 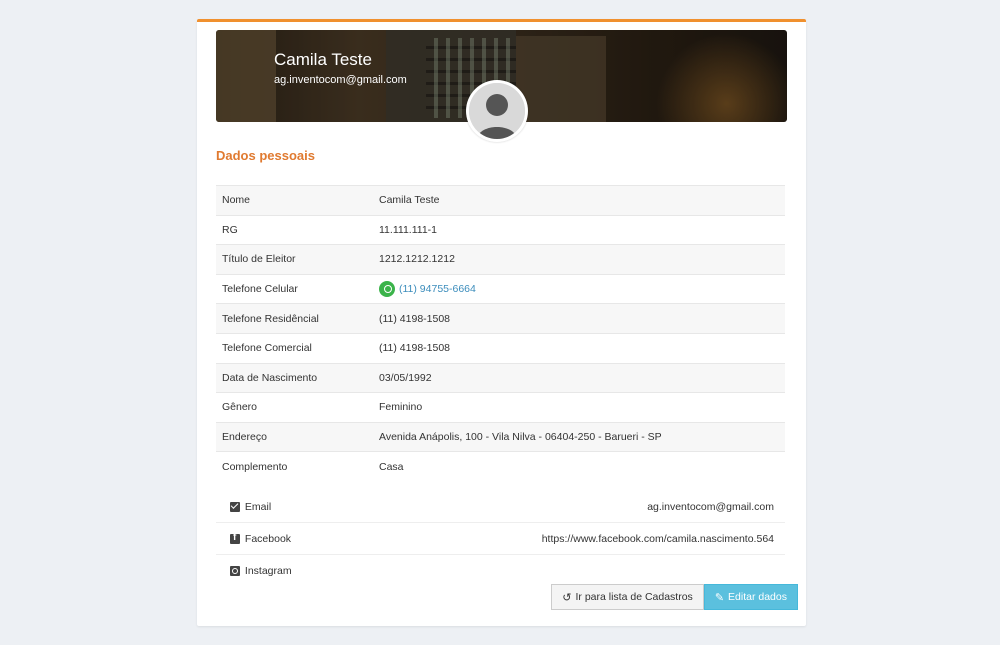 What do you see at coordinates (579, 466) in the screenshot?
I see `field-value: Casa` at bounding box center [579, 466].